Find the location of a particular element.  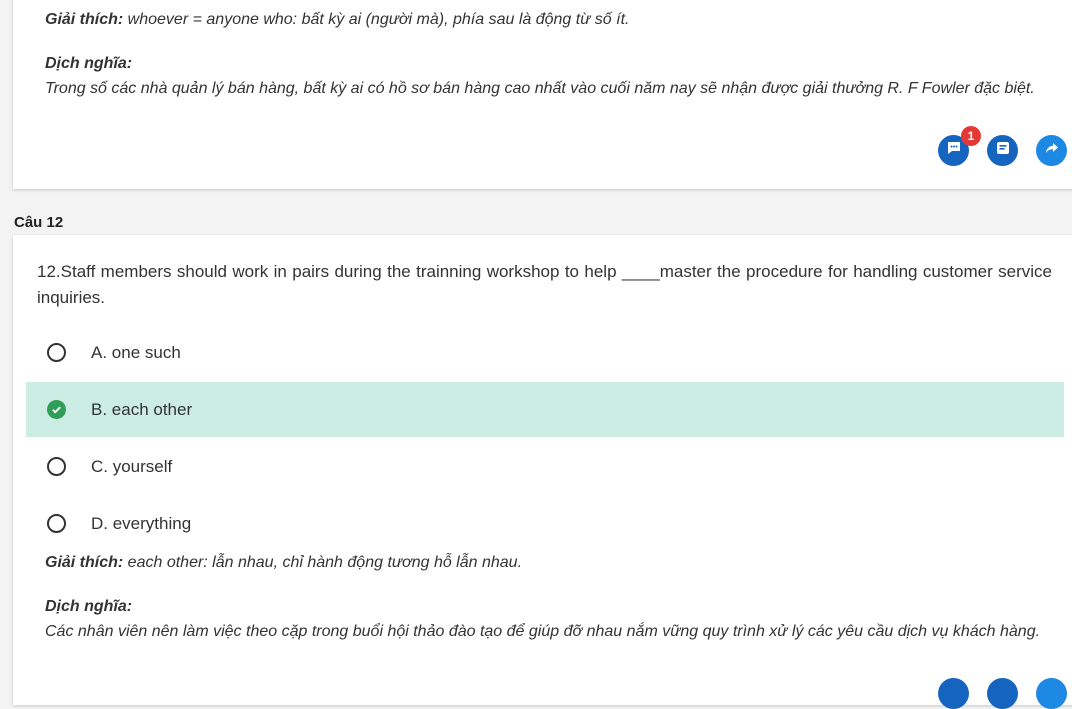

option-label: C. yourself is located at coordinates (132, 466).